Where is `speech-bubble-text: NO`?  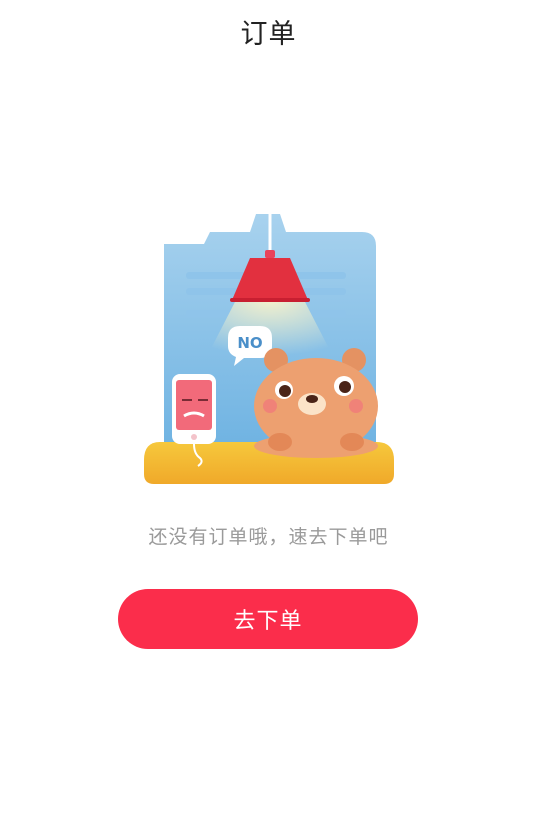
speech-bubble-text: NO is located at coordinates (249, 343).